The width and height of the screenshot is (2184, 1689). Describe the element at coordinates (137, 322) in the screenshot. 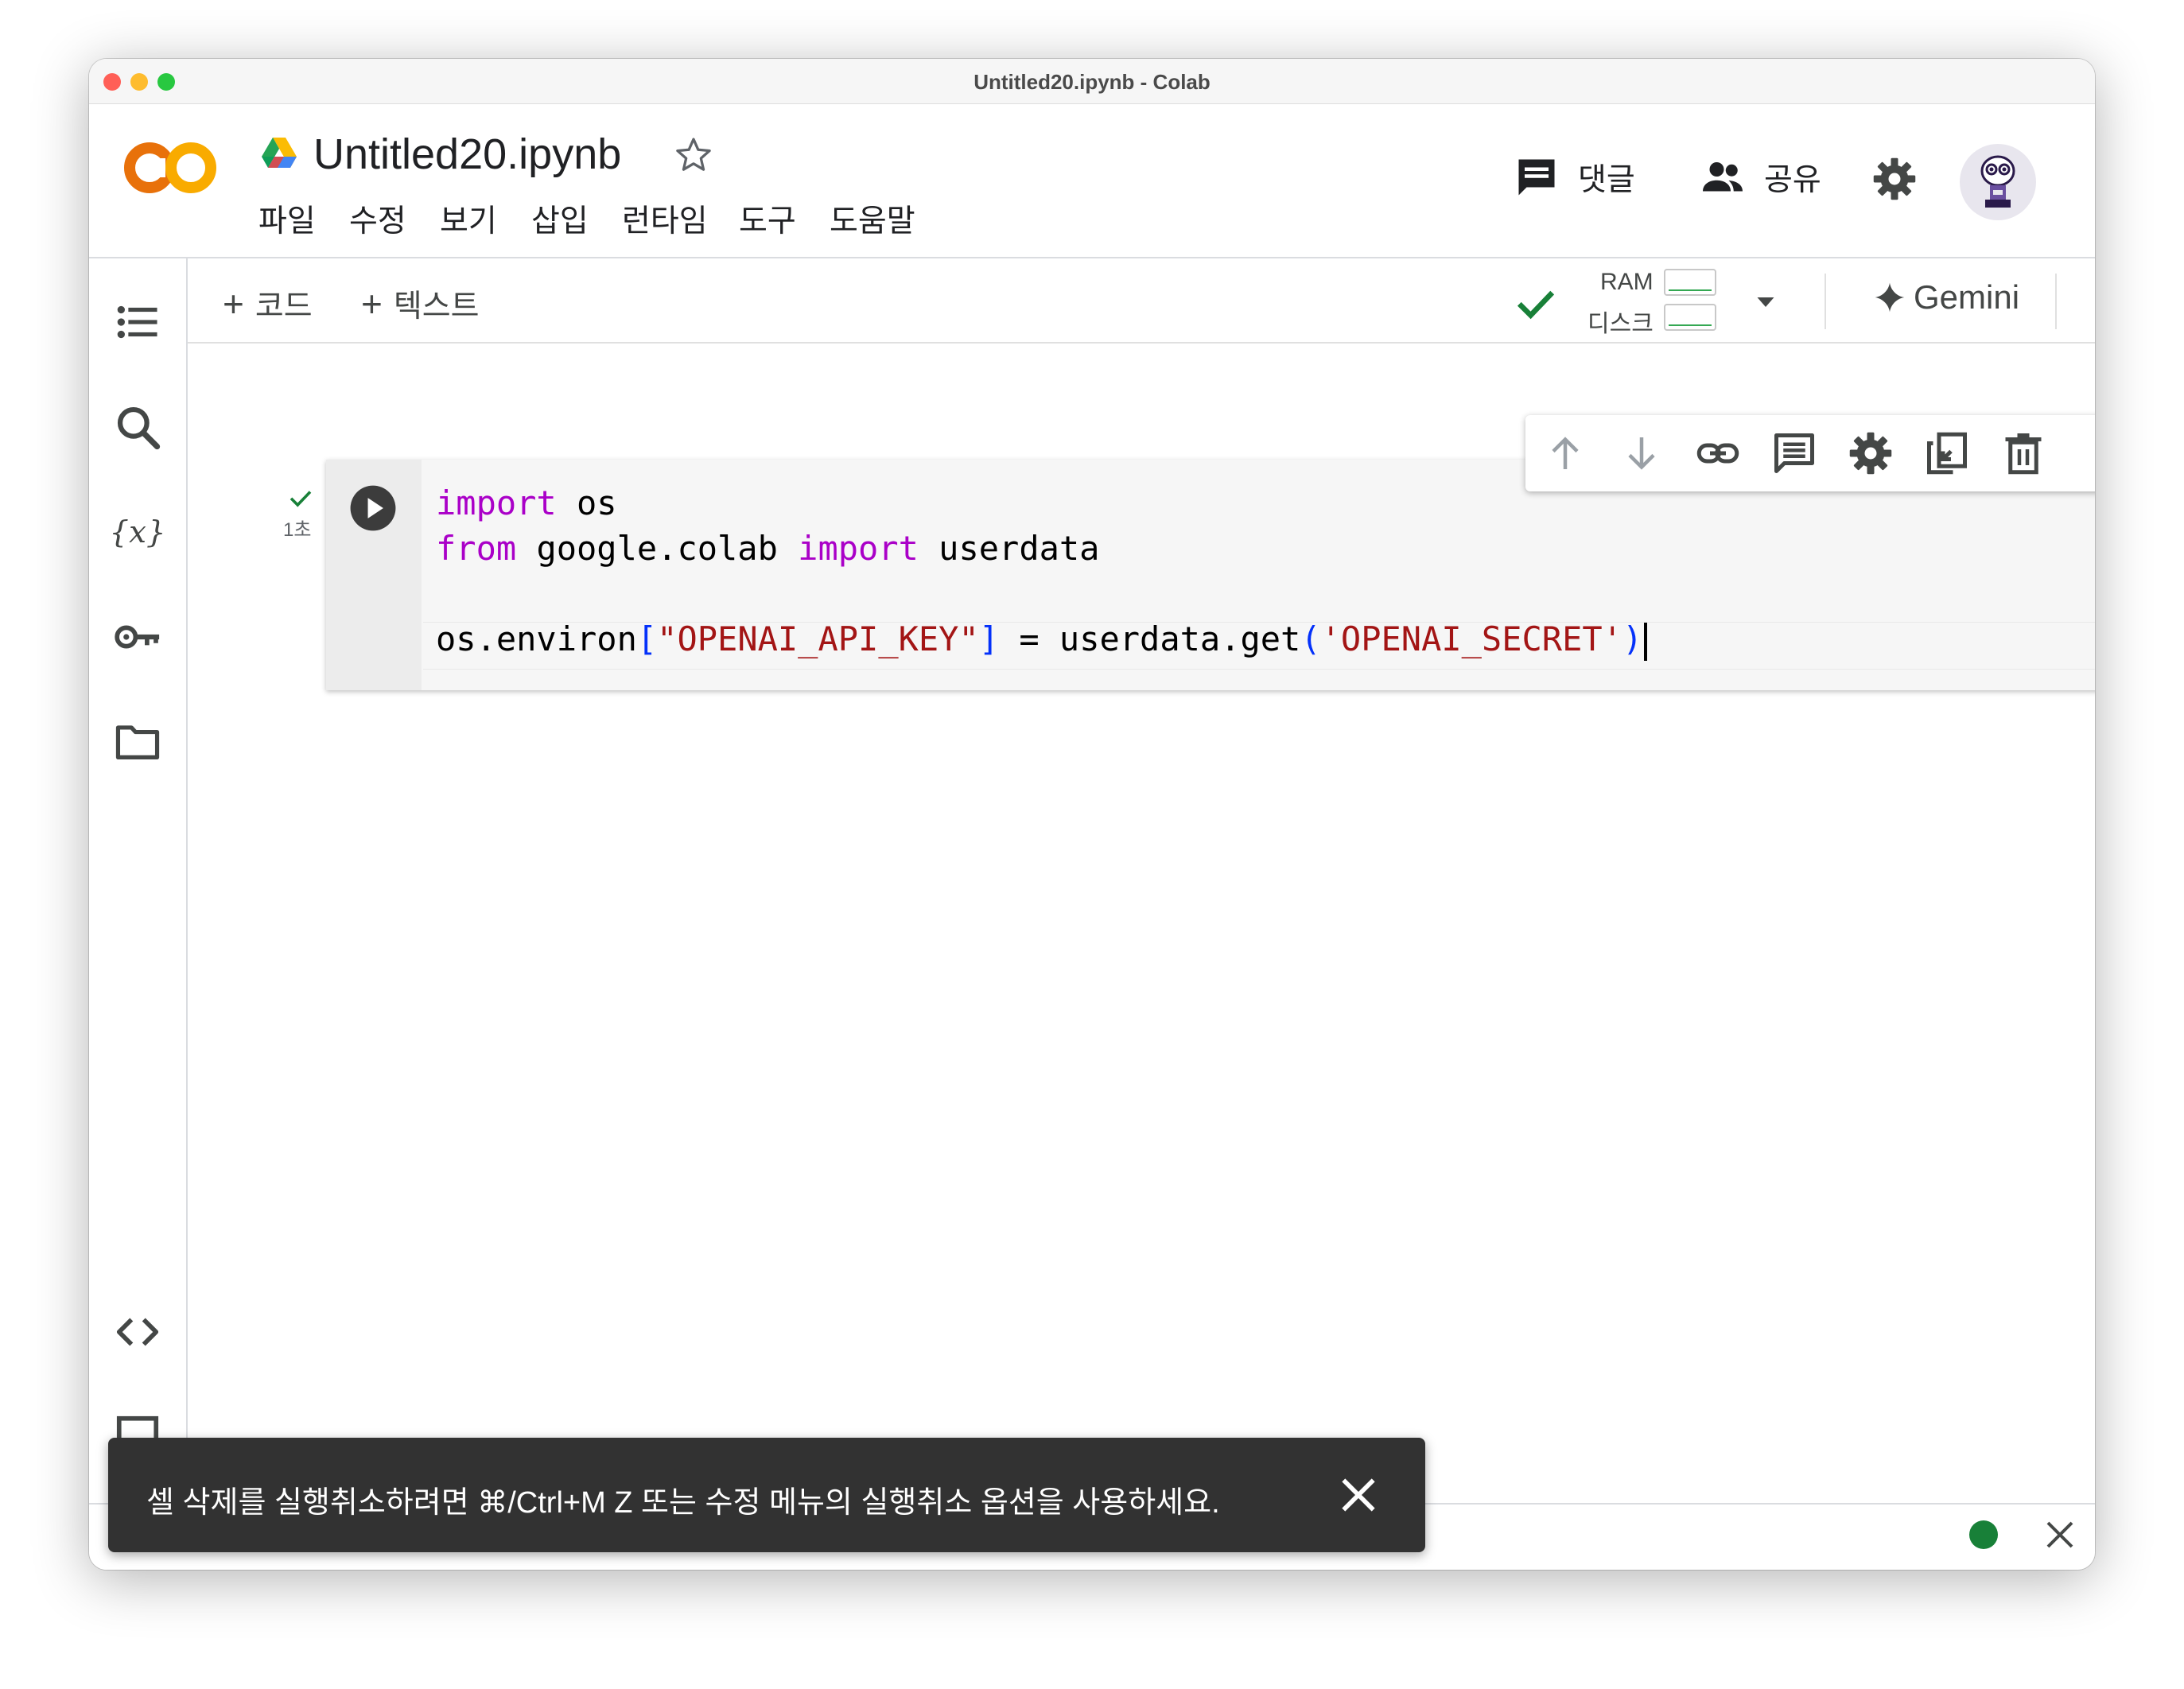

I see `table-of-contents-icon` at that location.